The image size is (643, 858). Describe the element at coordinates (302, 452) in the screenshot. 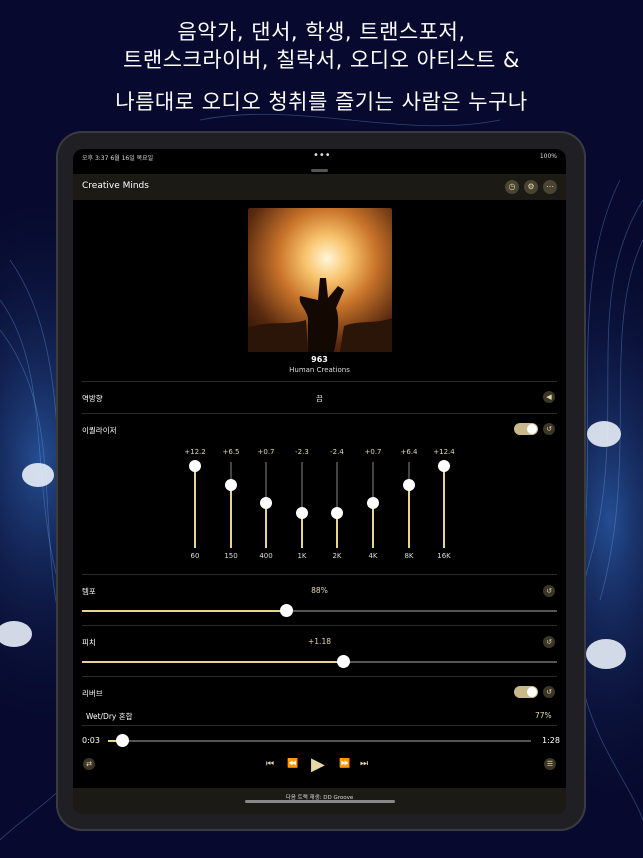

I see `eq-gain-label: -2.3` at that location.